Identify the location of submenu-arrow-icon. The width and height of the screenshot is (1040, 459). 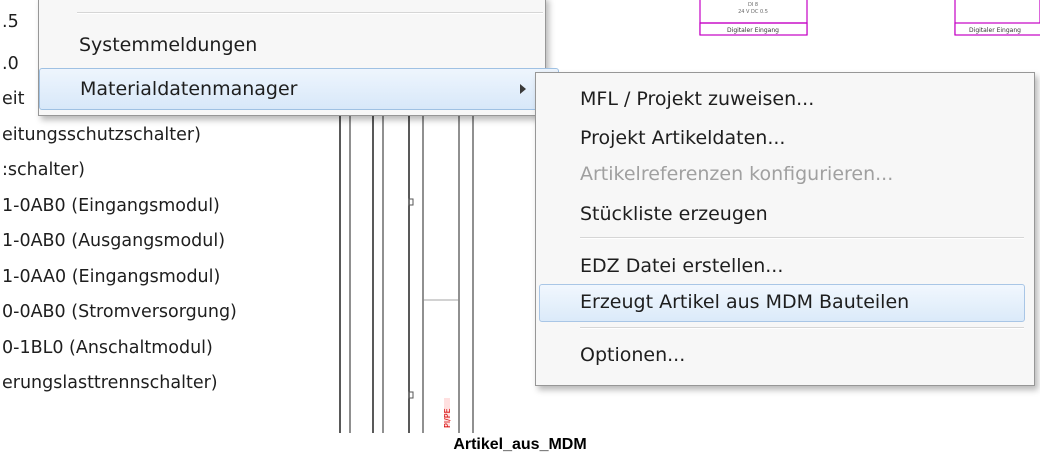
(523, 89).